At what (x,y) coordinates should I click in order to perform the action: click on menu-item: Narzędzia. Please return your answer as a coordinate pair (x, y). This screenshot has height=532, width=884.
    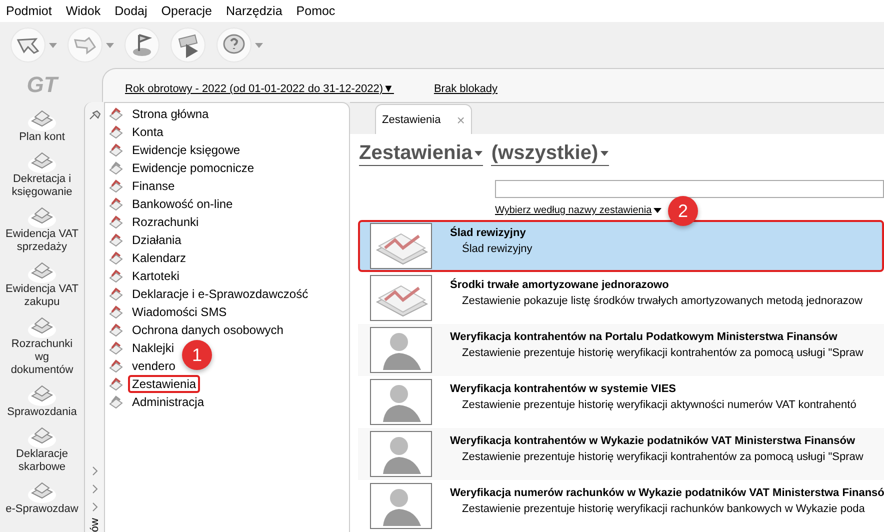
    Looking at the image, I should click on (254, 11).